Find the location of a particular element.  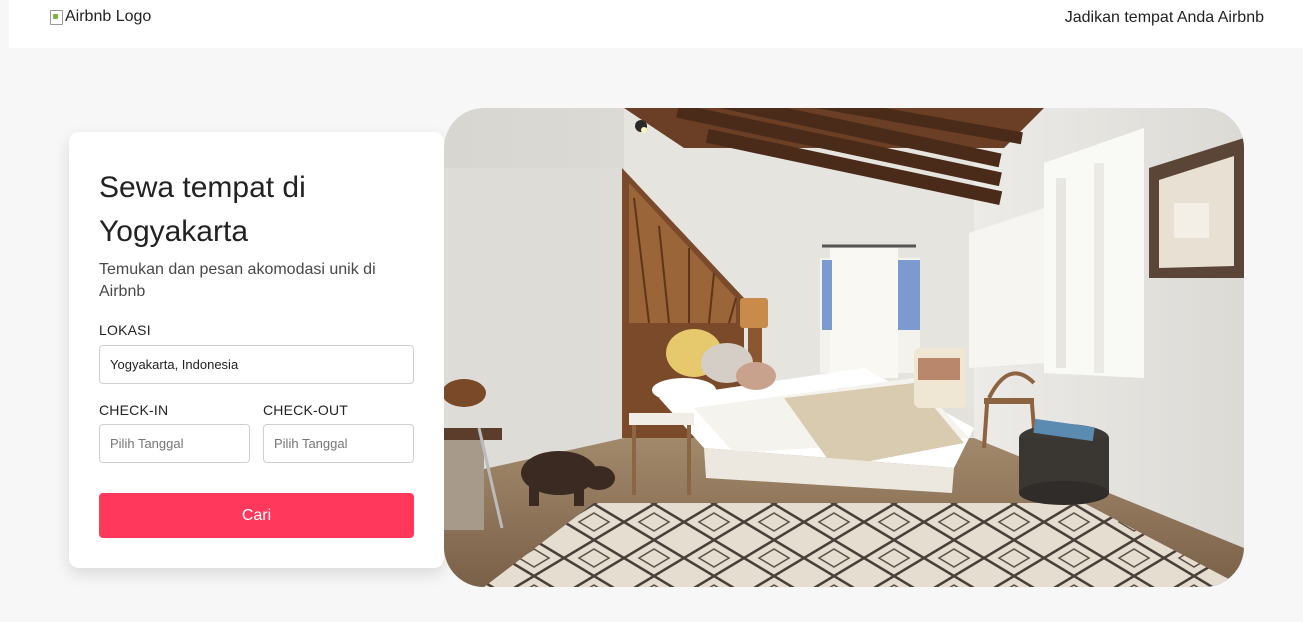

top-header: Airbnb Logo Jadikan tempat Anda Airbnb is located at coordinates (656, 24).